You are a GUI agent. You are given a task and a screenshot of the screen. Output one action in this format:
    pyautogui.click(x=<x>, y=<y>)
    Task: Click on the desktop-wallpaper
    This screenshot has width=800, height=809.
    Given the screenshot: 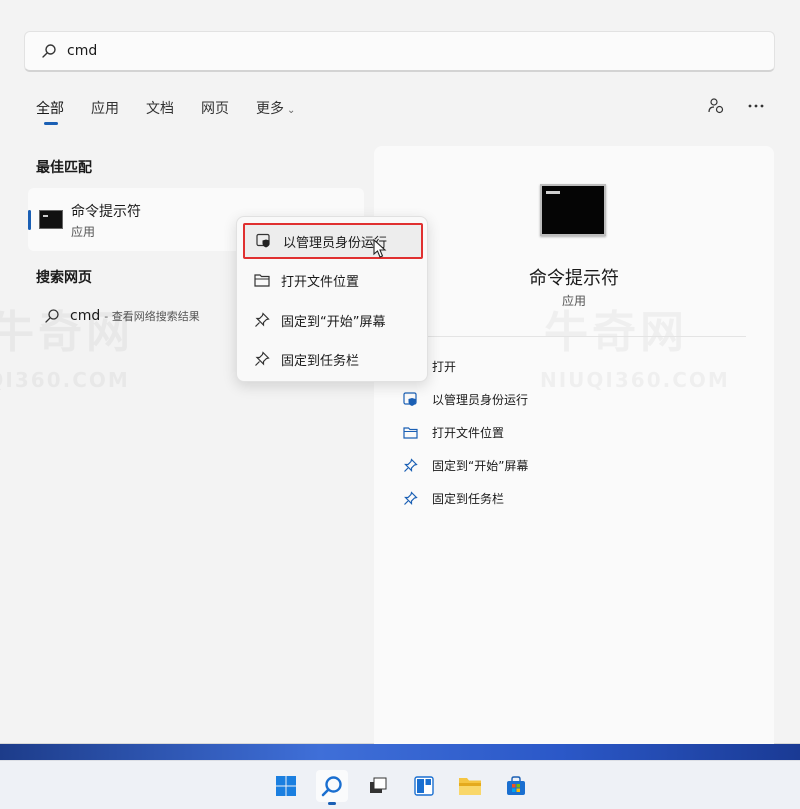 What is the action you would take?
    pyautogui.click(x=400, y=752)
    